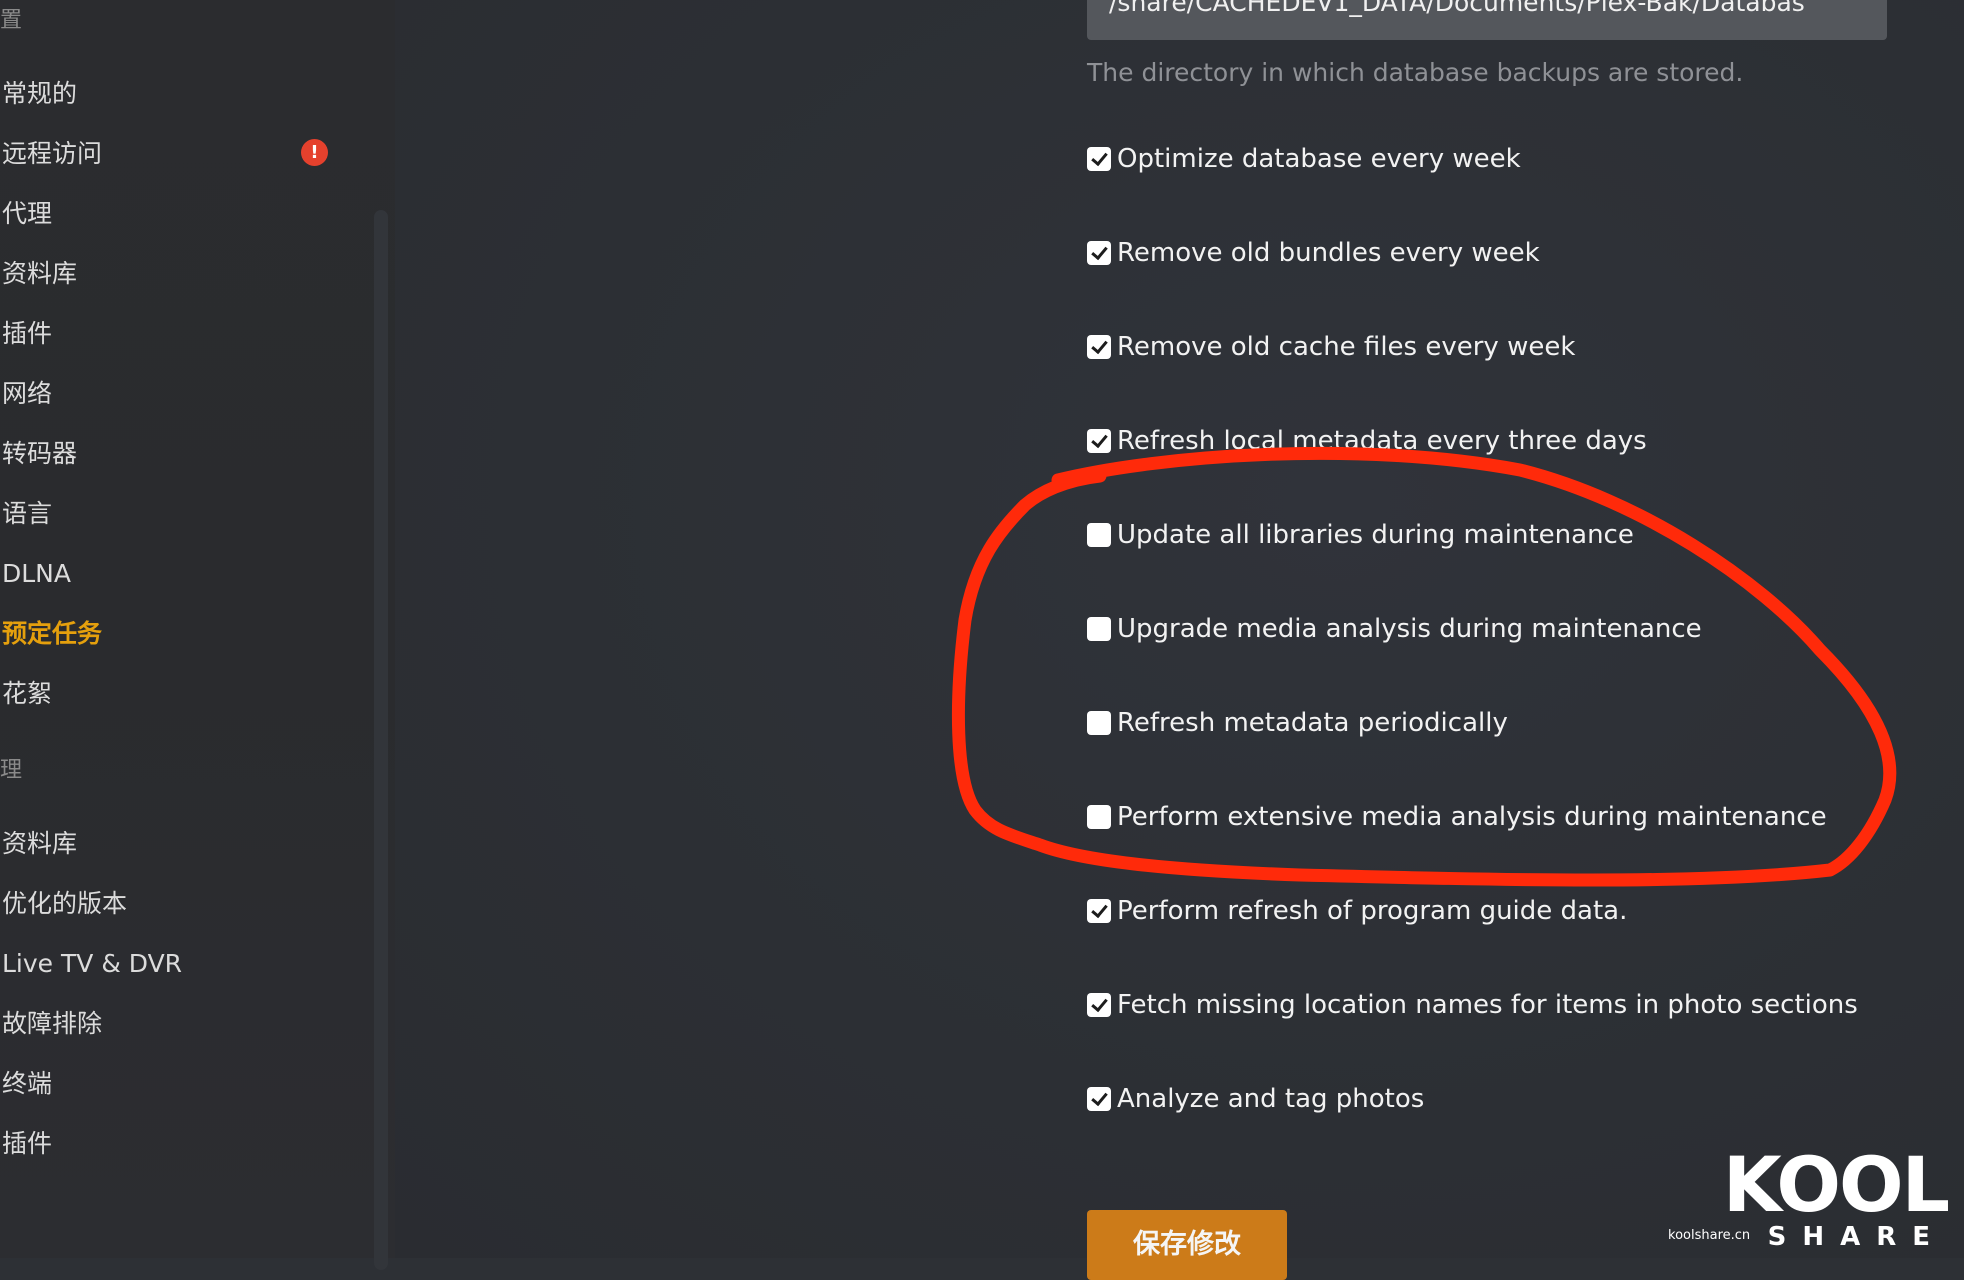 This screenshot has width=1964, height=1280. I want to click on sidebar-scrollbar, so click(381, 740).